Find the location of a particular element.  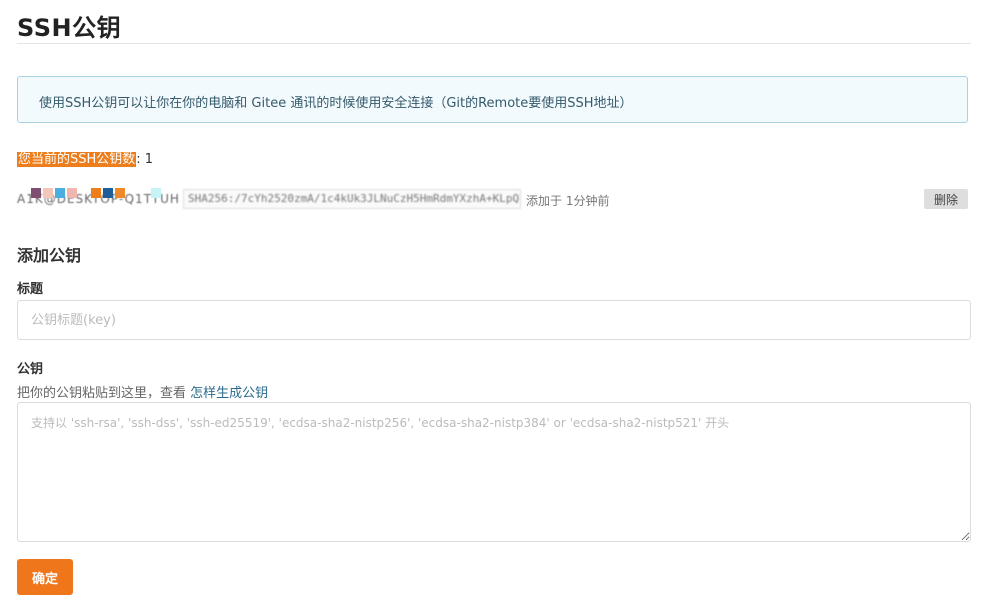

title-divider is located at coordinates (494, 43).